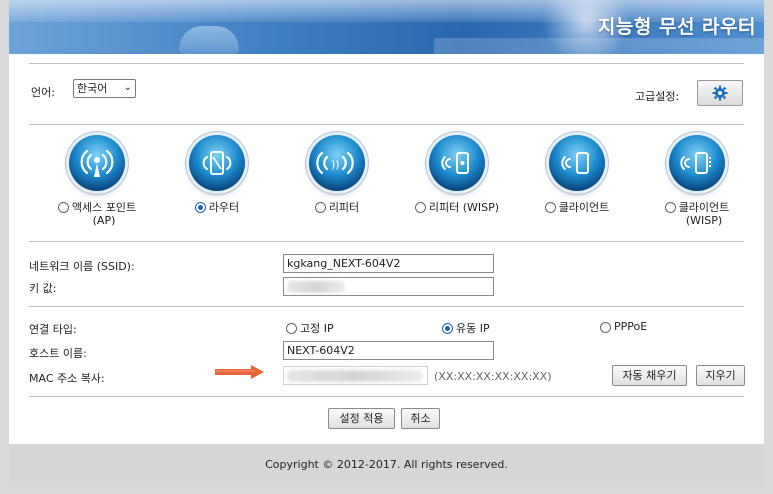 Image resolution: width=773 pixels, height=494 pixels. I want to click on mode-repeater-wisp: 리피터 (WISP), so click(457, 175).